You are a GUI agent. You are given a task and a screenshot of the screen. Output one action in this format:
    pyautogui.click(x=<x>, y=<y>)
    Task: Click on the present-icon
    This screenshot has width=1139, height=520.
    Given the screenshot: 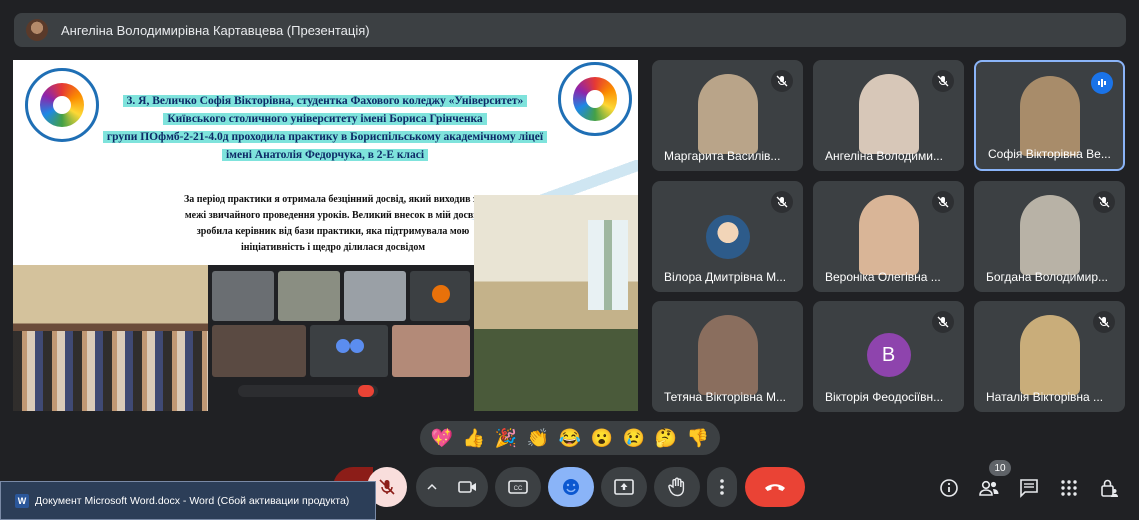 What is the action you would take?
    pyautogui.click(x=624, y=487)
    